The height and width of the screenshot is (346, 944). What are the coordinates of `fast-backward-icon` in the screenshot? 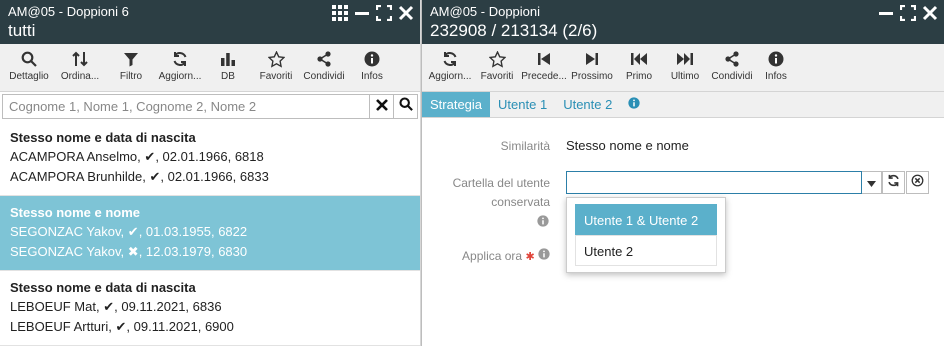 It's located at (639, 59).